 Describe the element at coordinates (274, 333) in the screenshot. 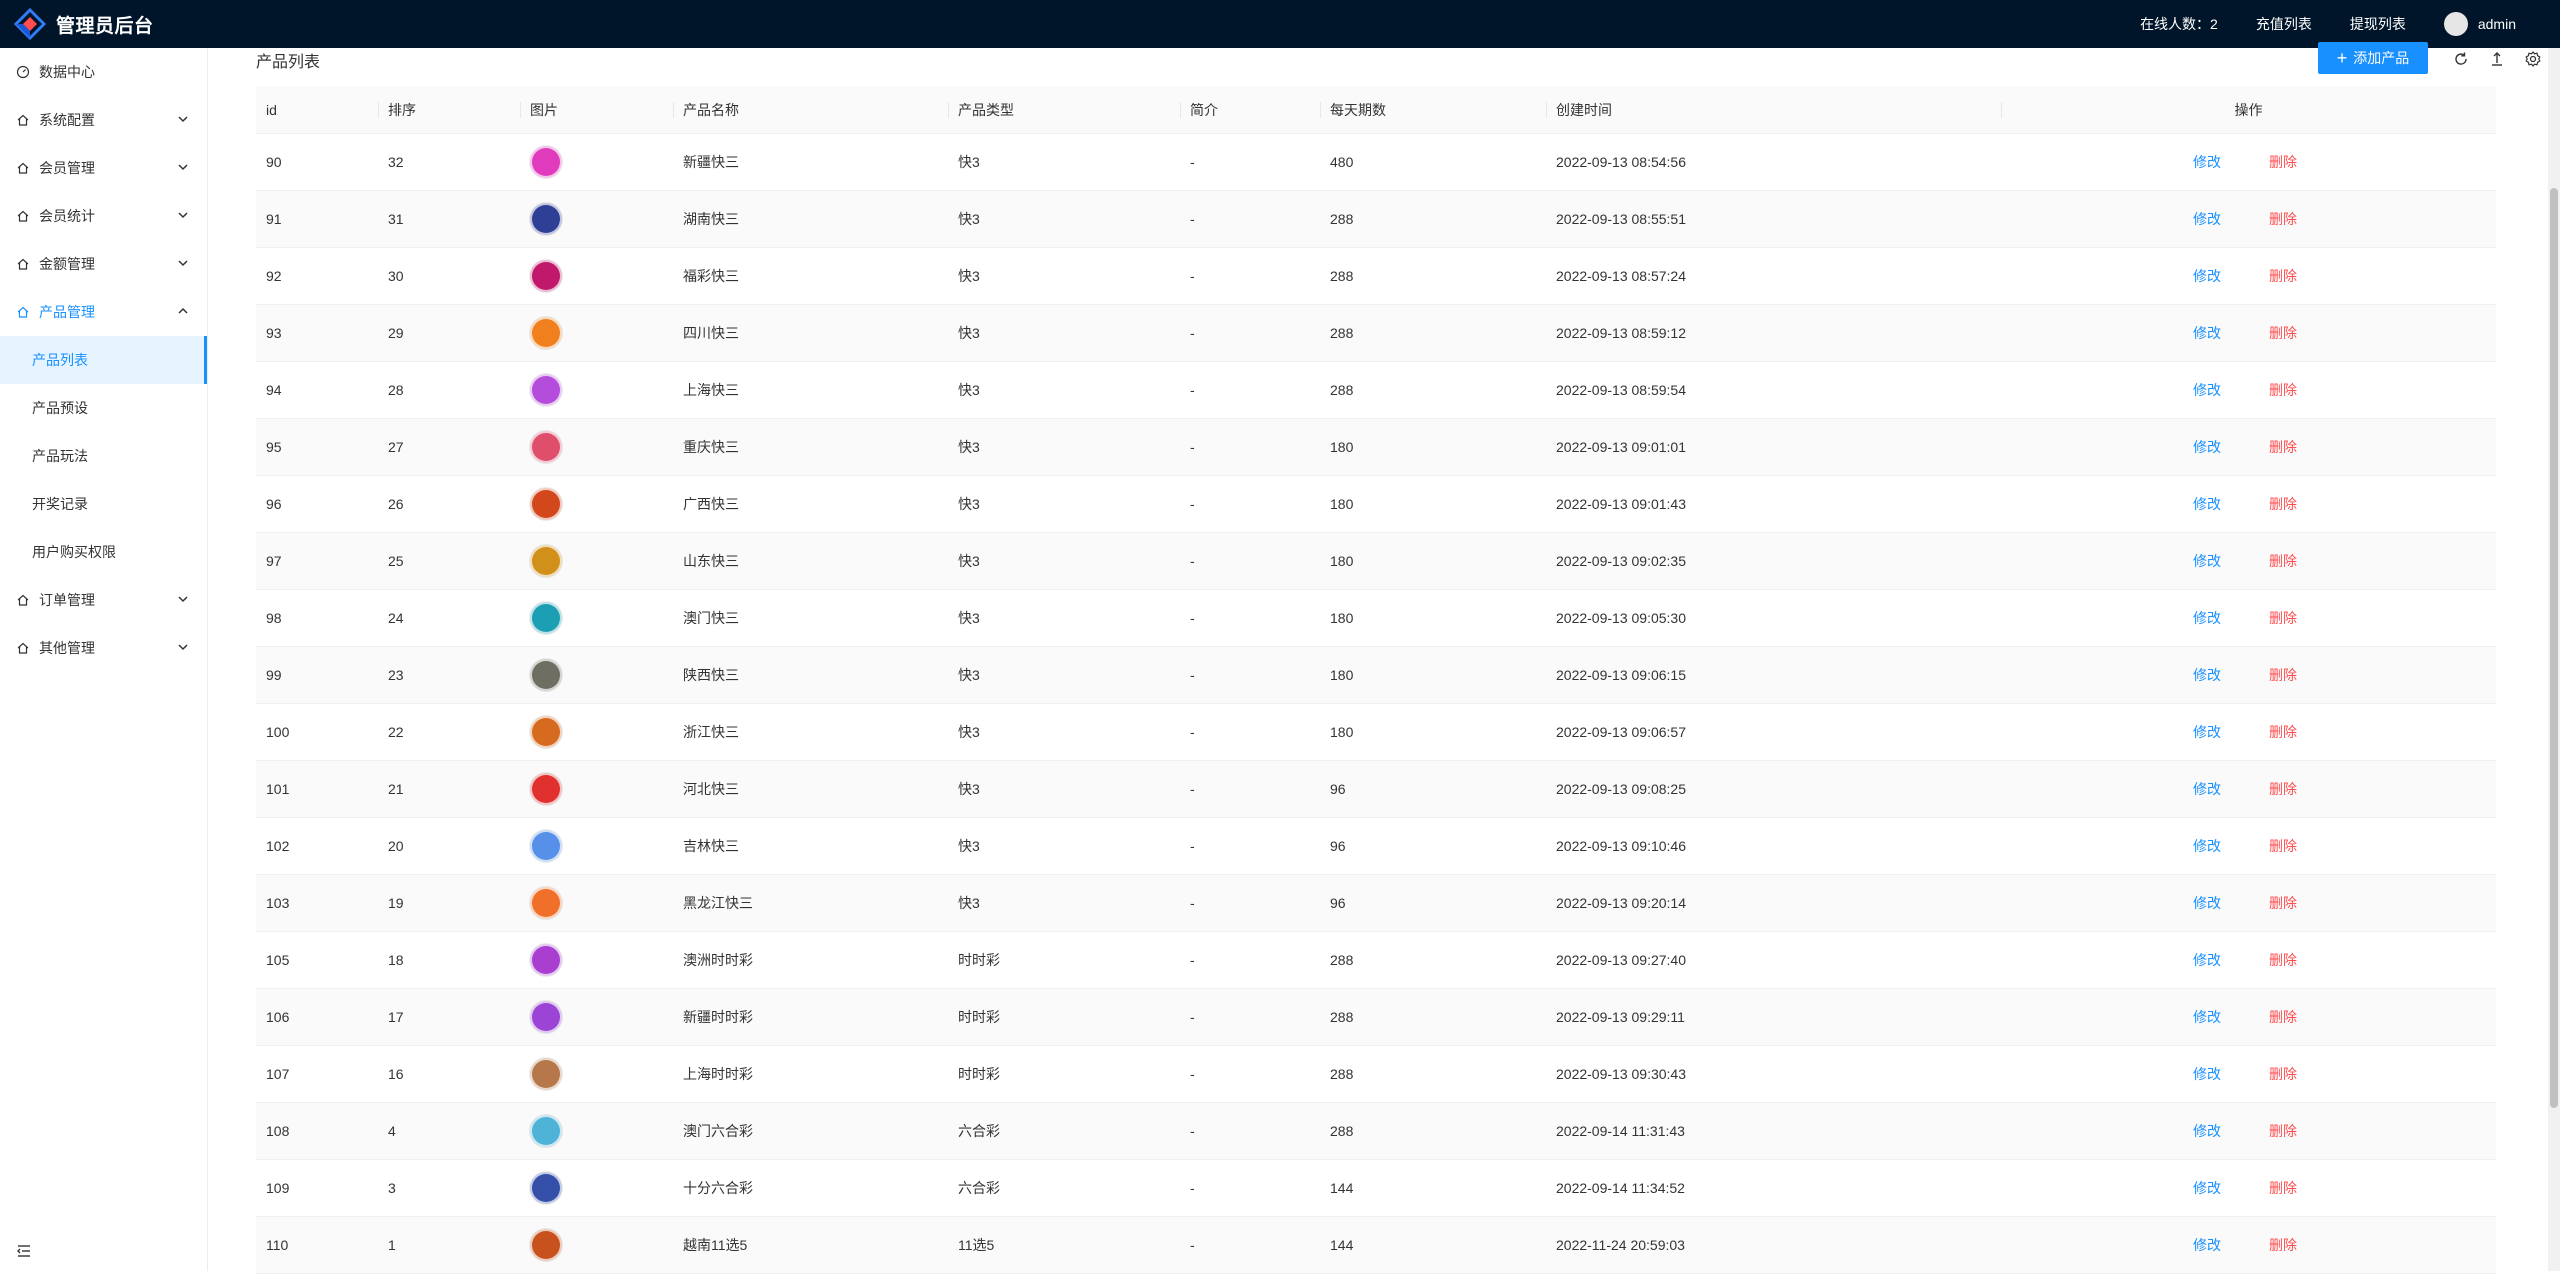

I see `cell-id: 93` at that location.